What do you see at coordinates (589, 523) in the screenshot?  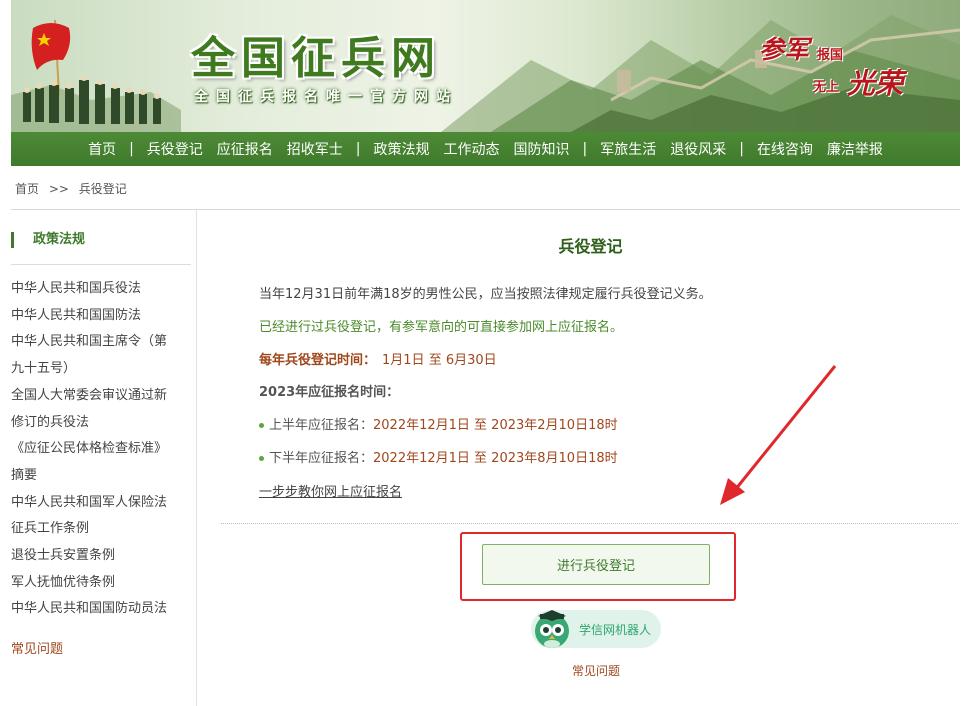 I see `dotted-divider` at bounding box center [589, 523].